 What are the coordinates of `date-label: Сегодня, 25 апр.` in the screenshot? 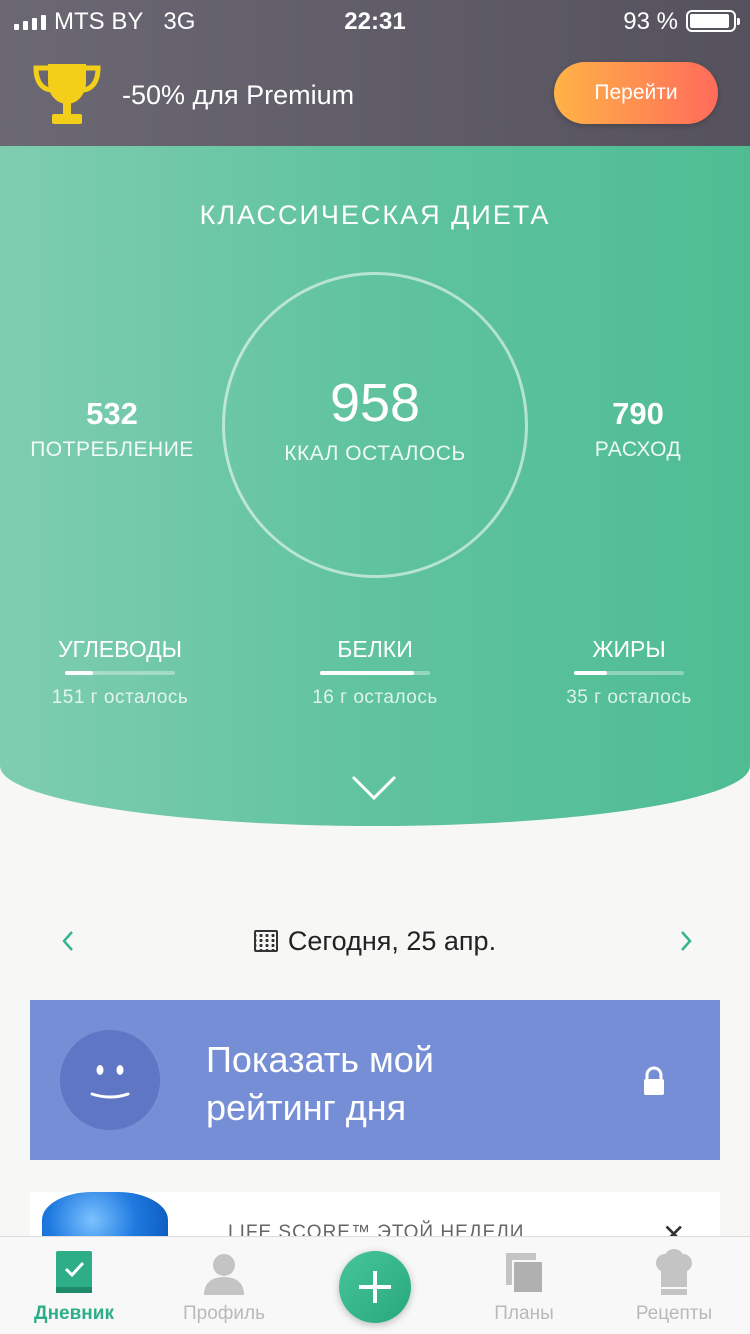 It's located at (392, 941).